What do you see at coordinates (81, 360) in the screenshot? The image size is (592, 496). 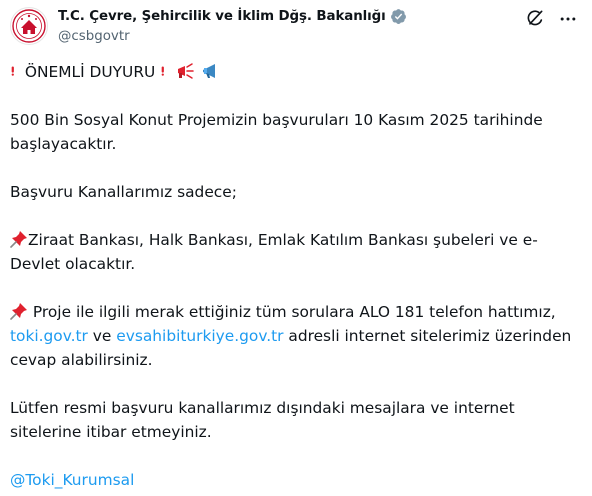 I see `paragraph-4-line-3: cevap alabilirsiniz.` at bounding box center [81, 360].